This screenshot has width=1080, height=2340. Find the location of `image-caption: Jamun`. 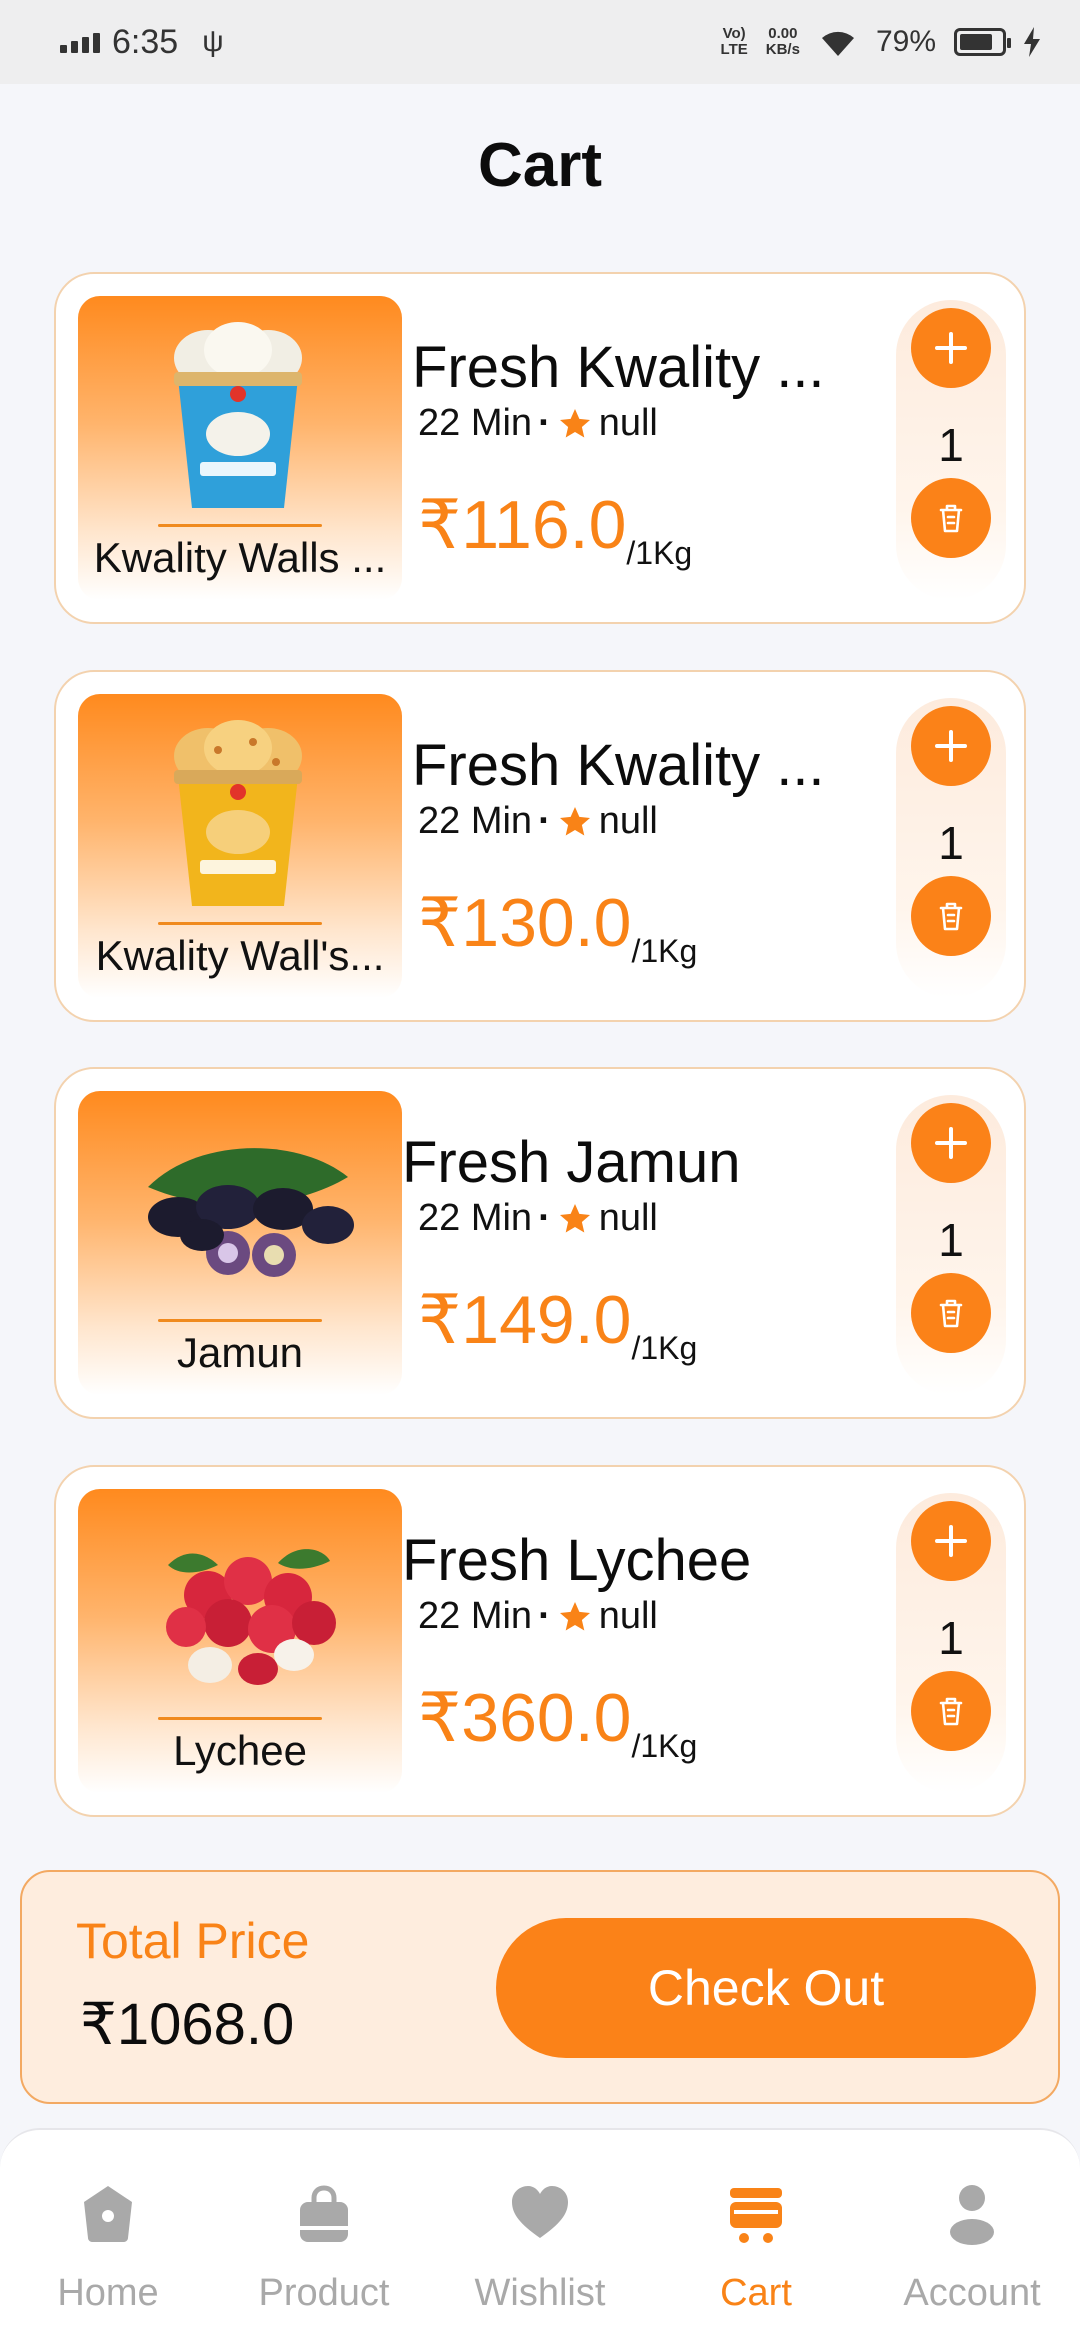

image-caption: Jamun is located at coordinates (240, 1352).